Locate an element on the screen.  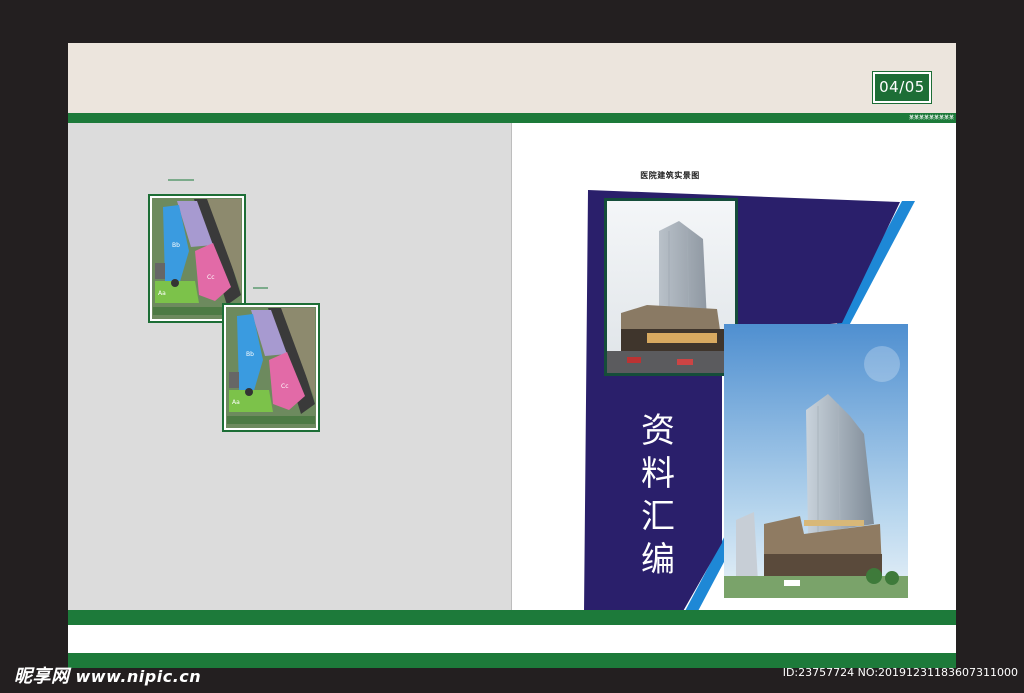
watermark-id: ID:23757724 NO:20191231183607311000 is located at coordinates (900, 672).